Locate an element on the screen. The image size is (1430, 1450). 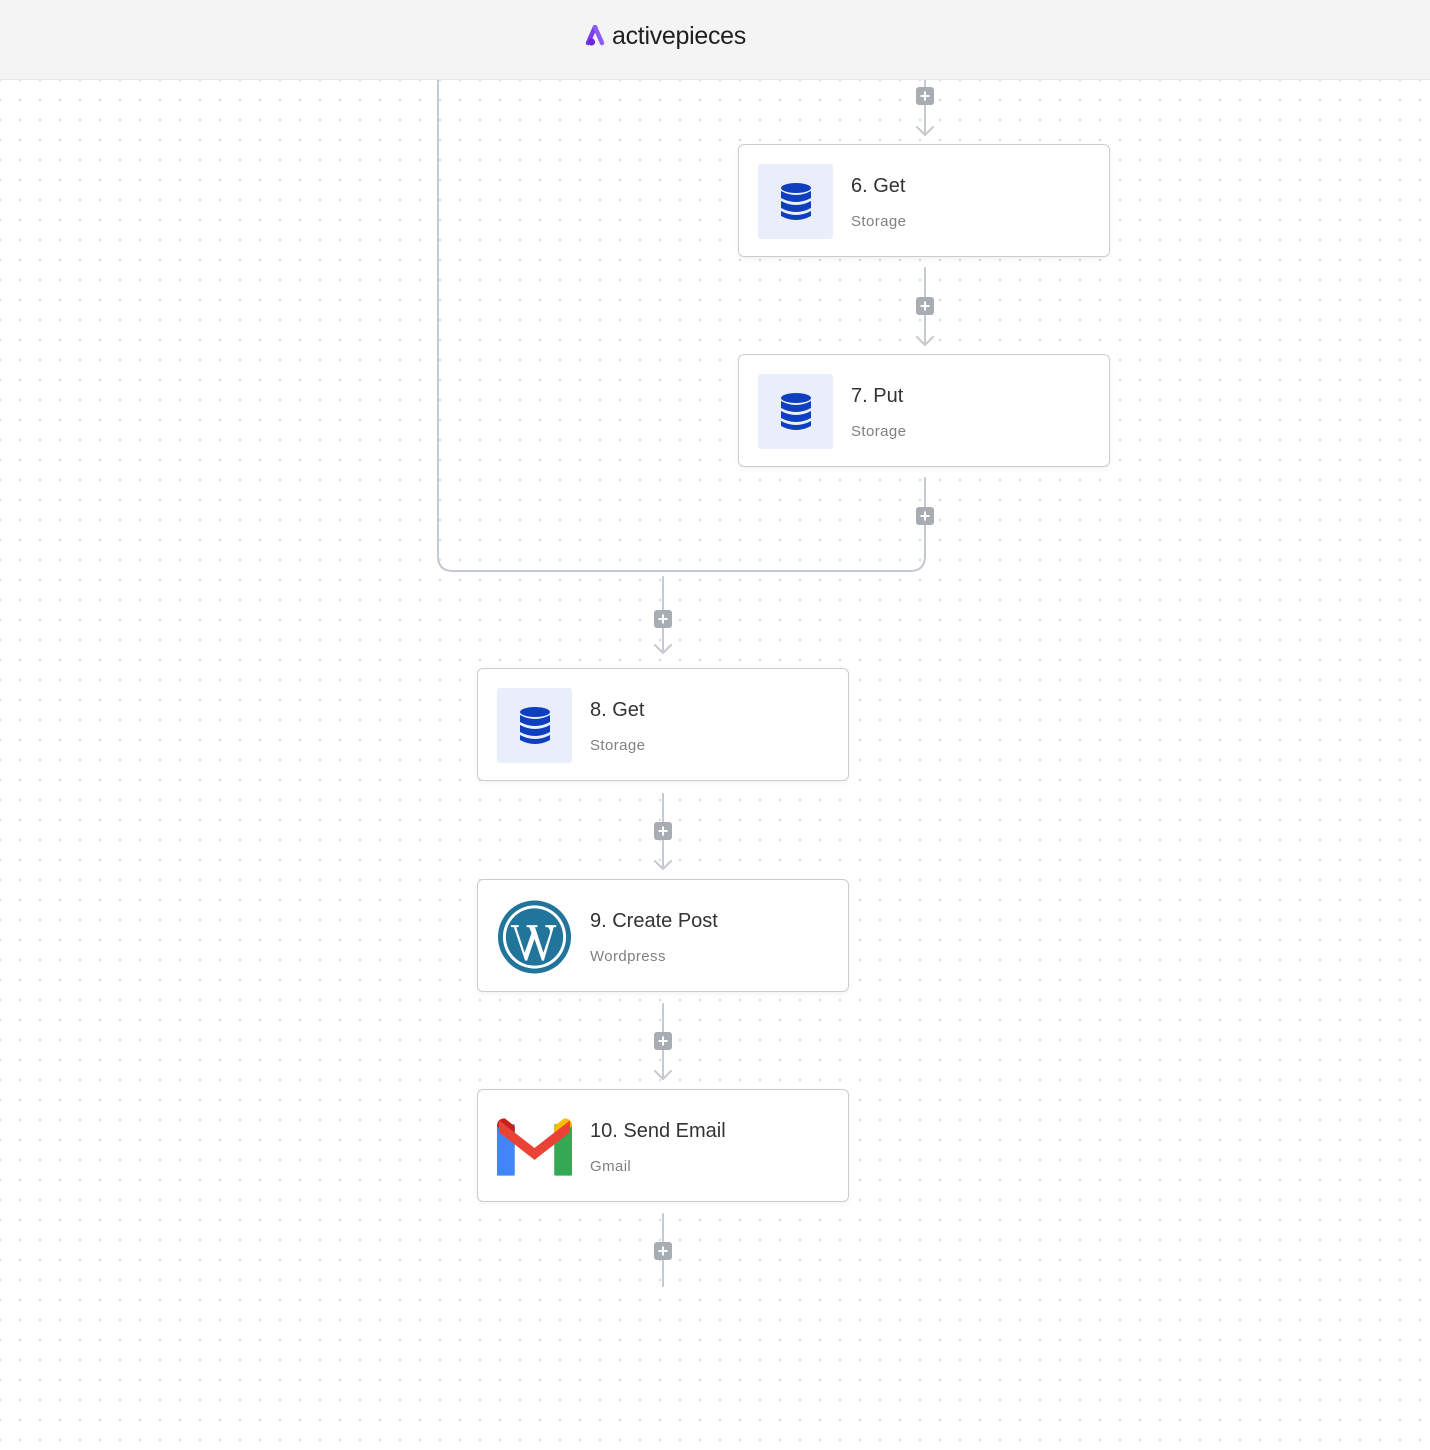
step-title: 6. Get is located at coordinates (878, 186).